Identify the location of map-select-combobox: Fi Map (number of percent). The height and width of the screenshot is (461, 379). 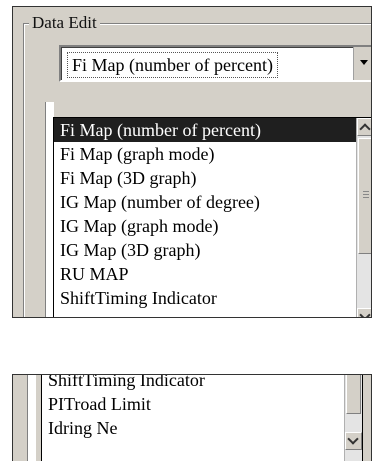
(215, 63).